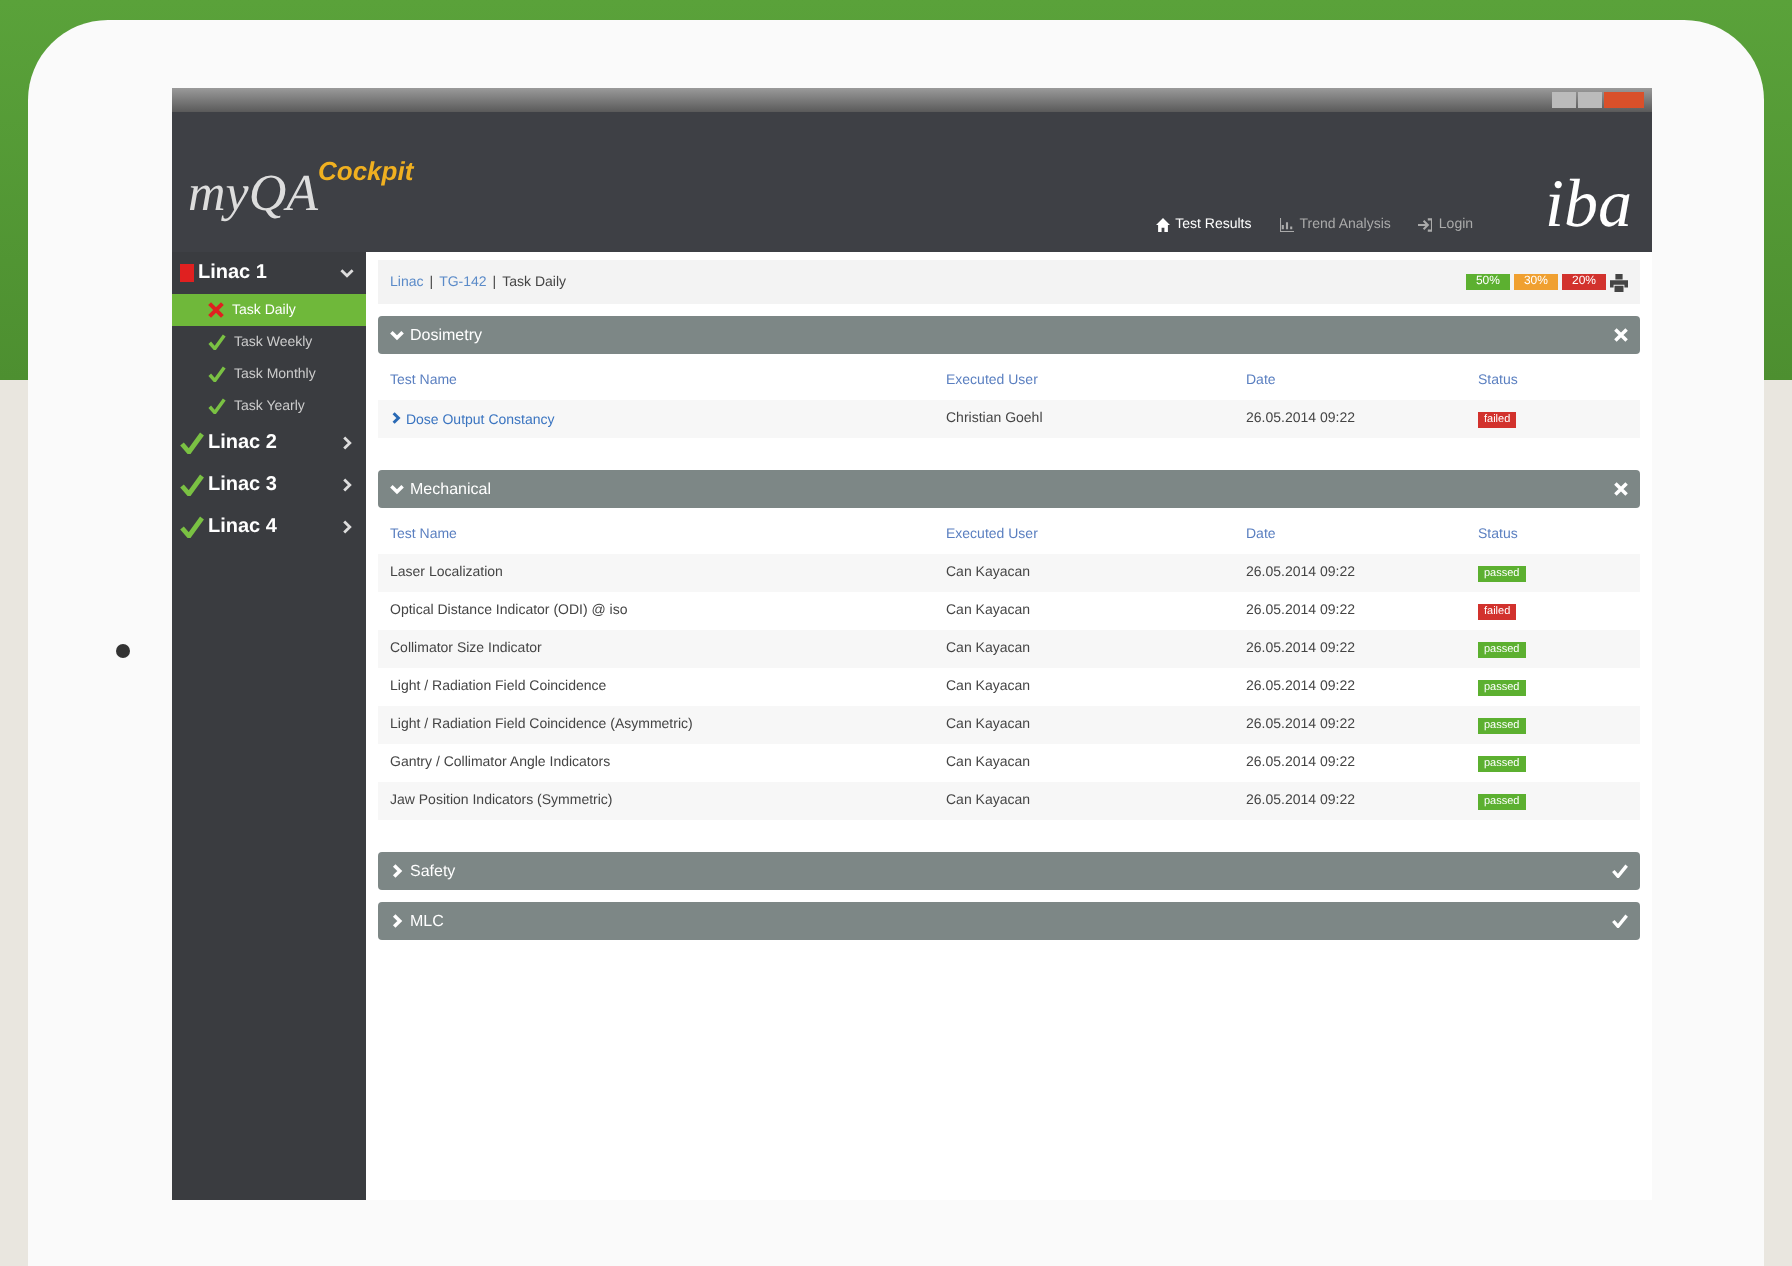  Describe the element at coordinates (1619, 282) in the screenshot. I see `print-icon` at that location.